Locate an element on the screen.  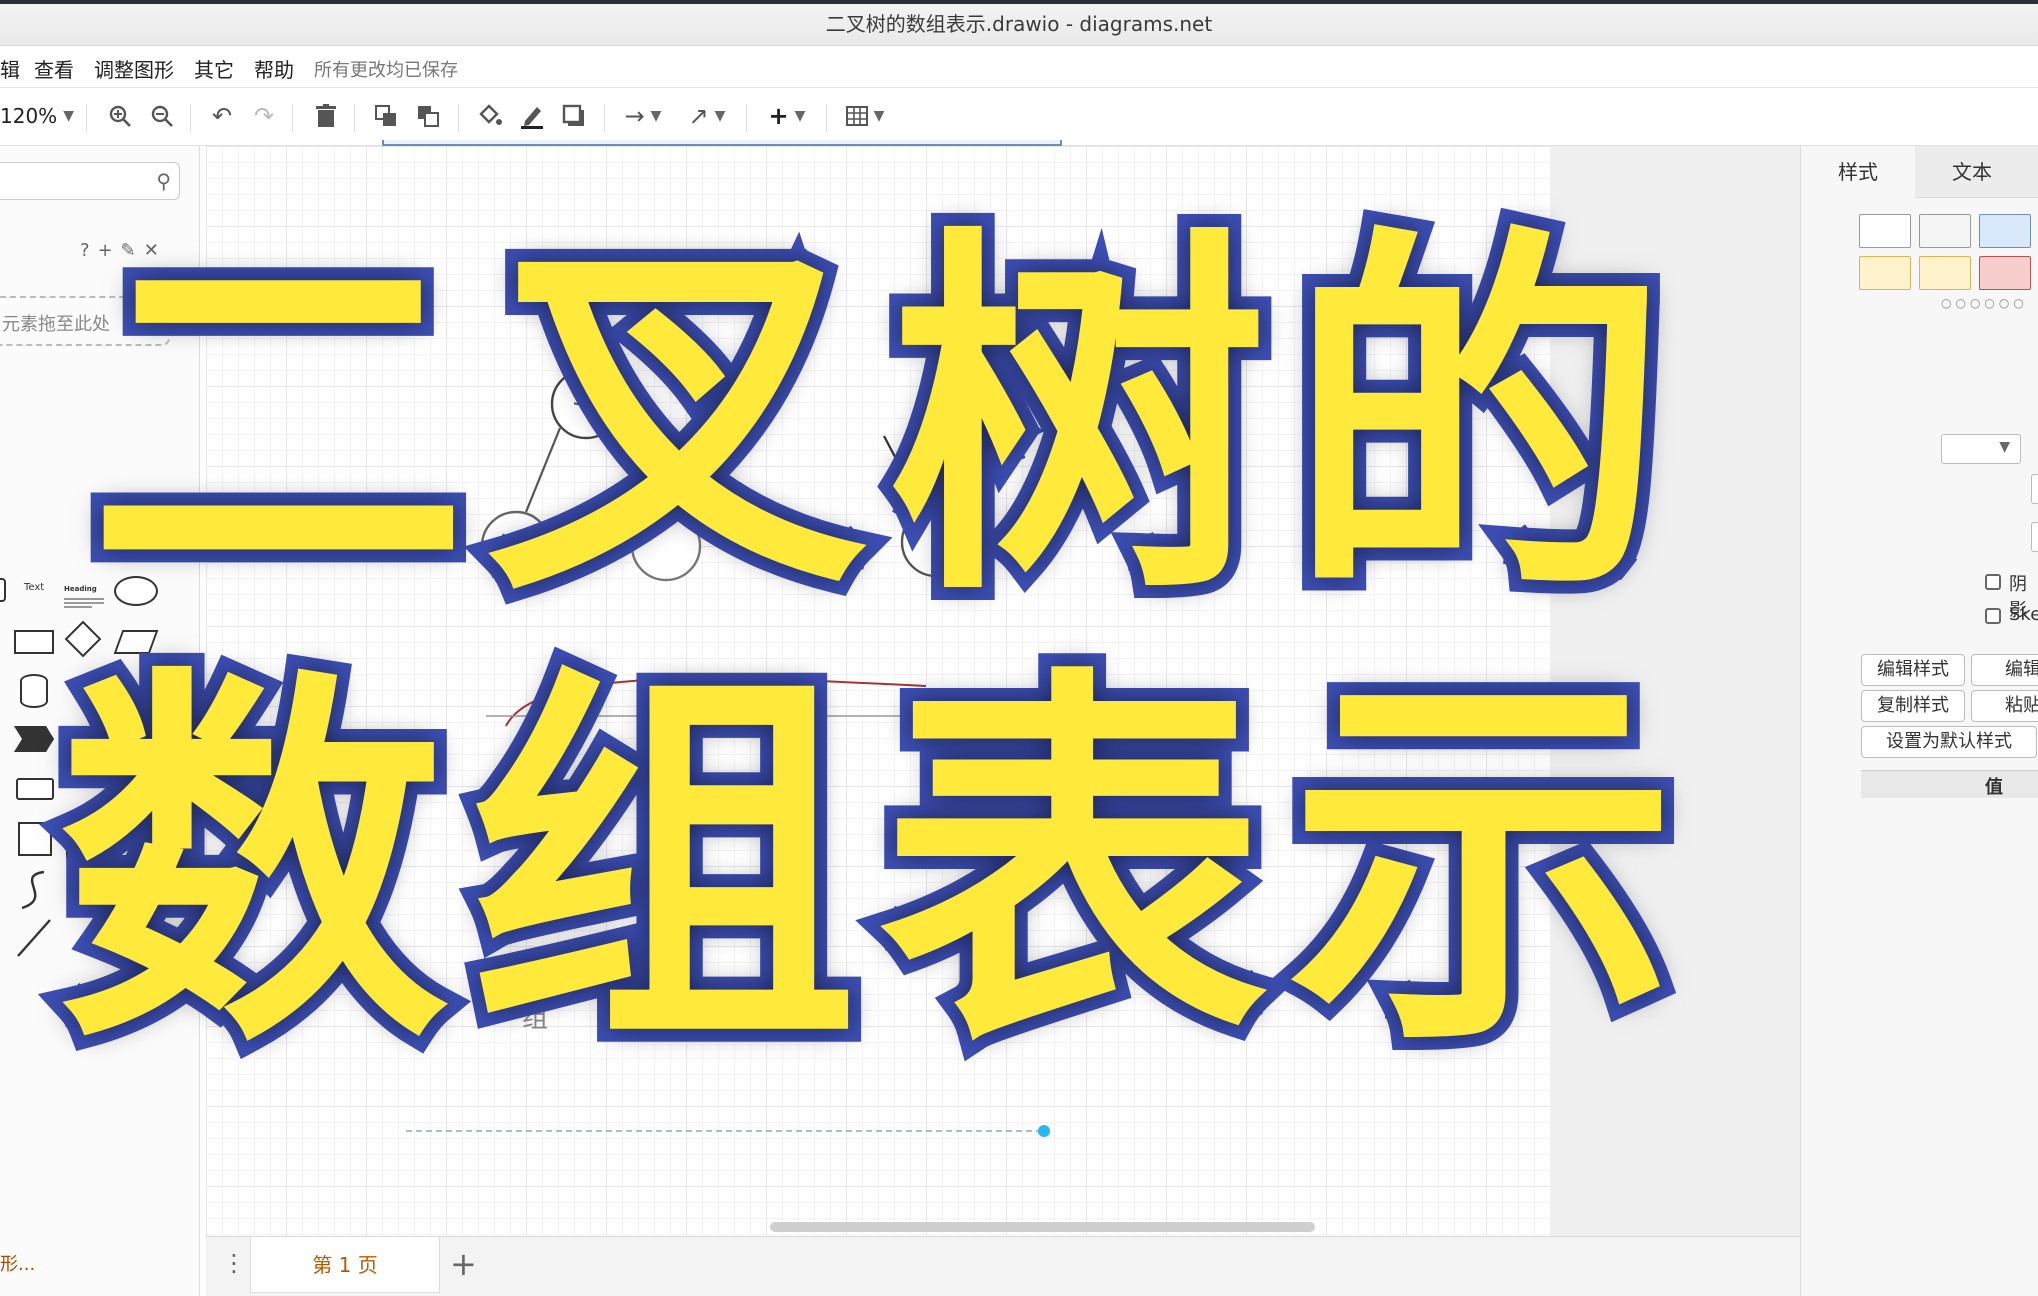
tab-style: 样式 is located at coordinates (1858, 172).